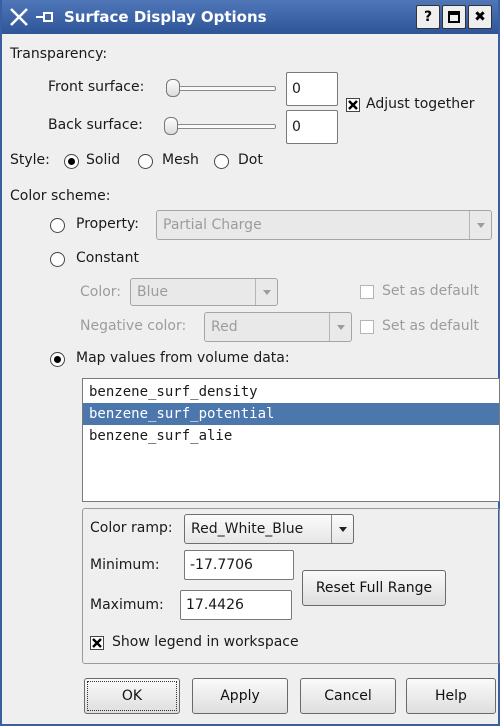  Describe the element at coordinates (96, 87) in the screenshot. I see `front-surface-label: Front surface:` at that location.